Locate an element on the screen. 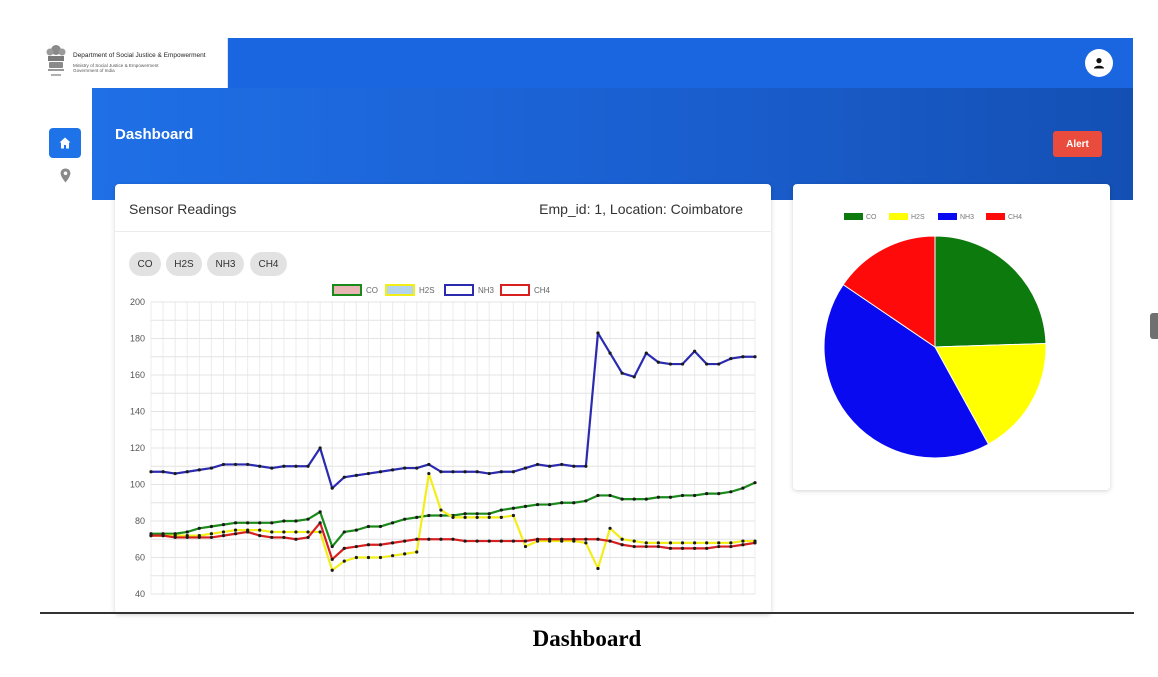 Image resolution: width=1158 pixels, height=677 pixels. state-emblem-icon is located at coordinates (56, 63).